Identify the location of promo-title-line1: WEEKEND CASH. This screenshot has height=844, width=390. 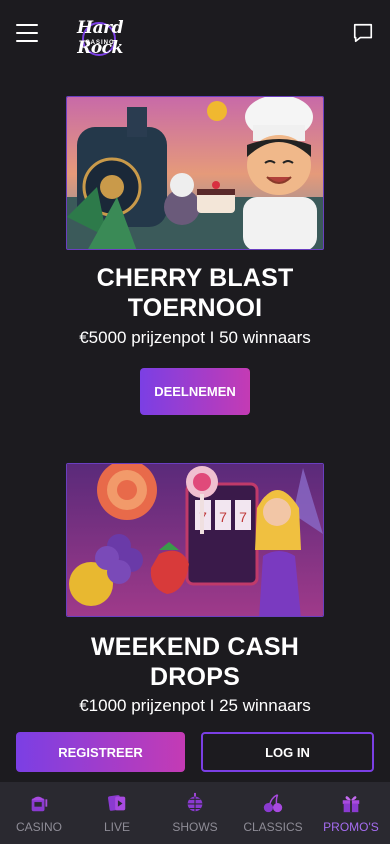
(195, 647).